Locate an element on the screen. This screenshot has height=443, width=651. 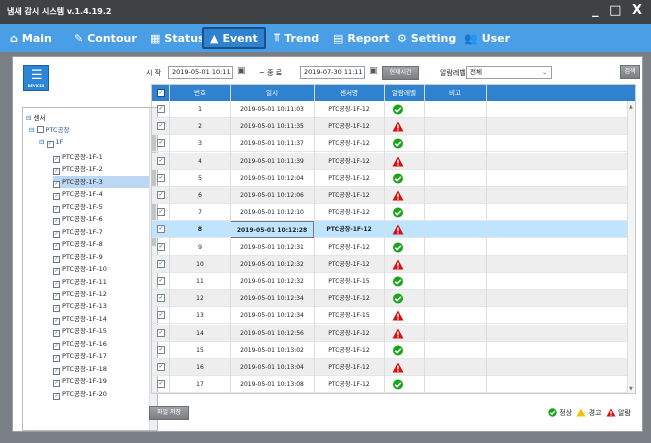
tree-node-sensor: ✓ PTC공장-1F-1 is located at coordinates (78, 157).